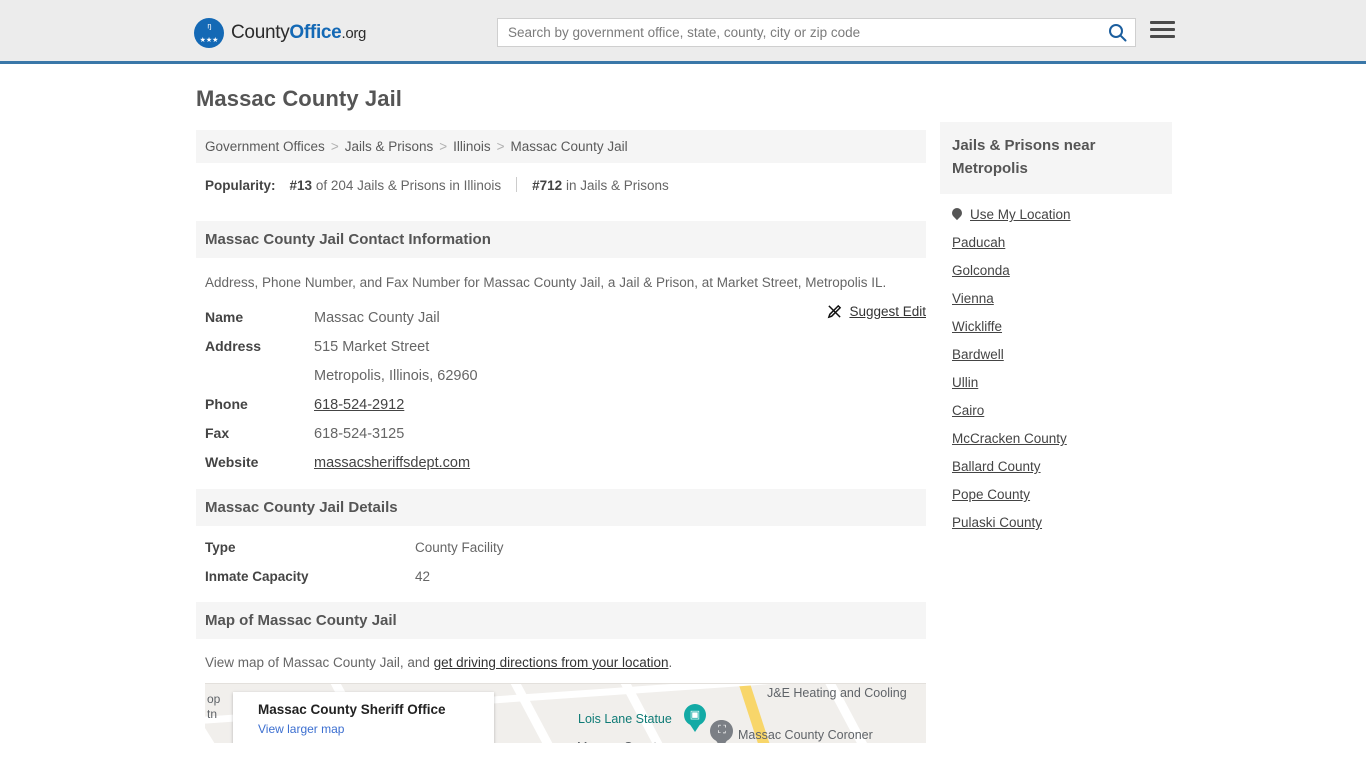  What do you see at coordinates (265, 146) in the screenshot?
I see `breadcrumb-item-government-offices: Government Offices` at bounding box center [265, 146].